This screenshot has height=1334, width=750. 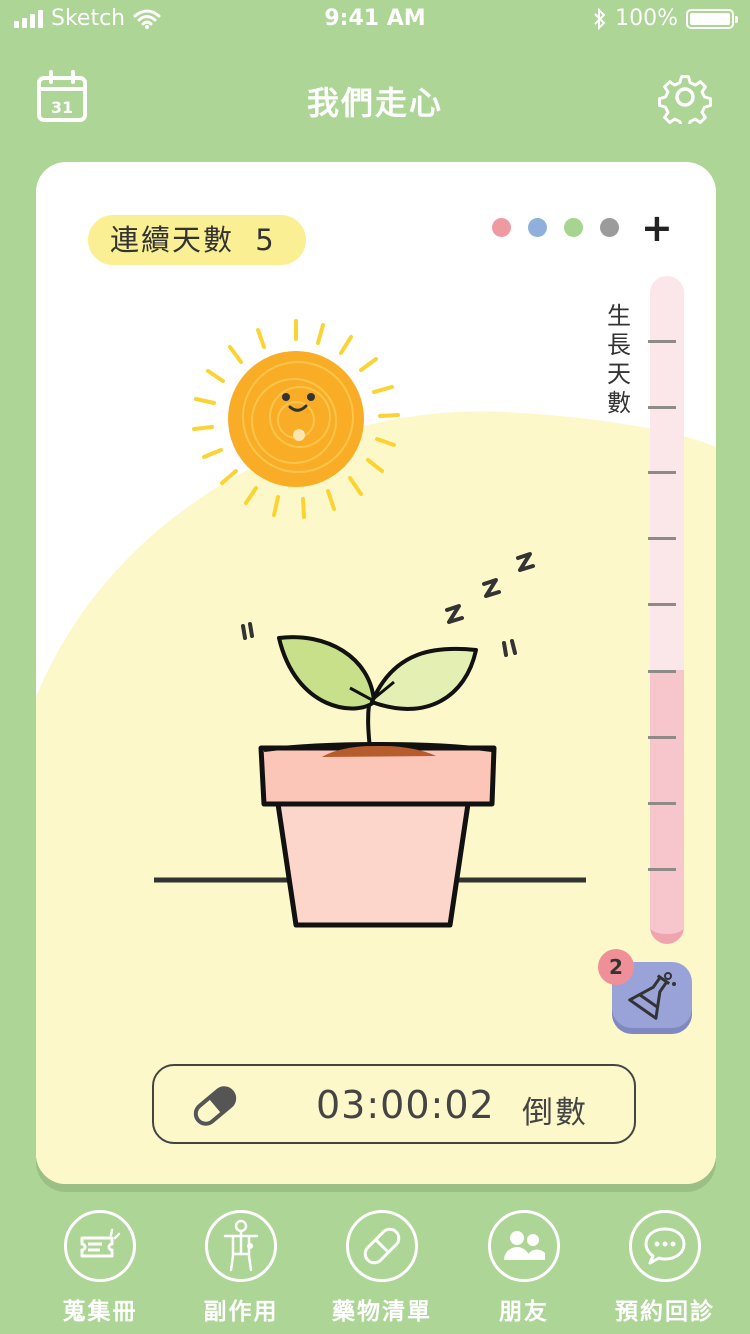 What do you see at coordinates (100, 1312) in the screenshot?
I see `tab-collection-label: 蒐集冊` at bounding box center [100, 1312].